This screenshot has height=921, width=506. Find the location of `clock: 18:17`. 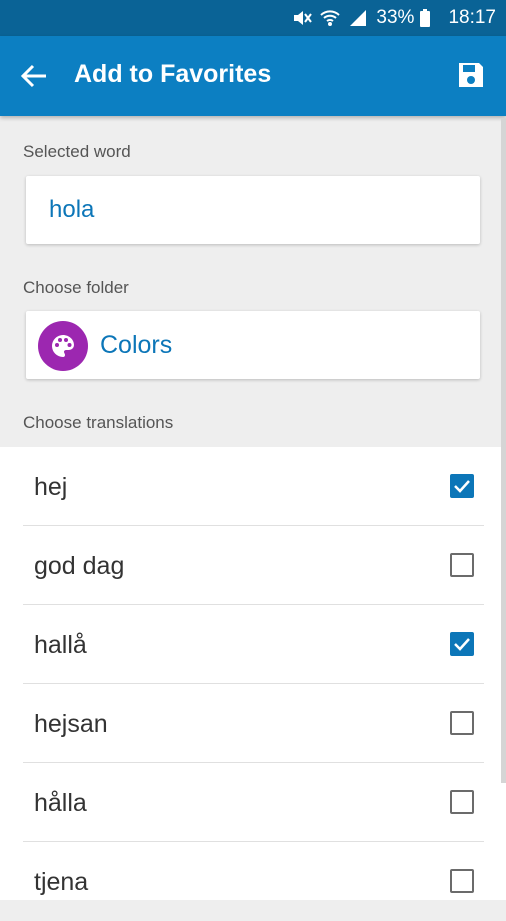

clock: 18:17 is located at coordinates (472, 17).